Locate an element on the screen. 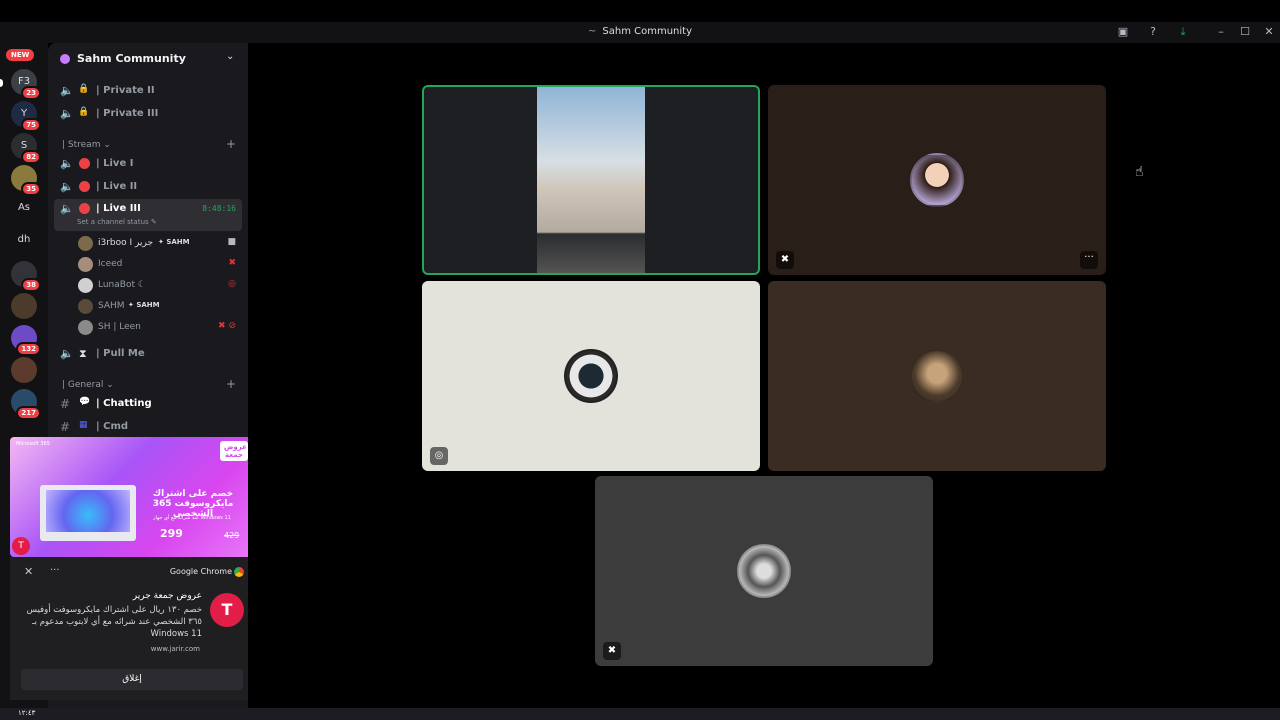  notification-heading: عروض جمعة جرير is located at coordinates (167, 596).